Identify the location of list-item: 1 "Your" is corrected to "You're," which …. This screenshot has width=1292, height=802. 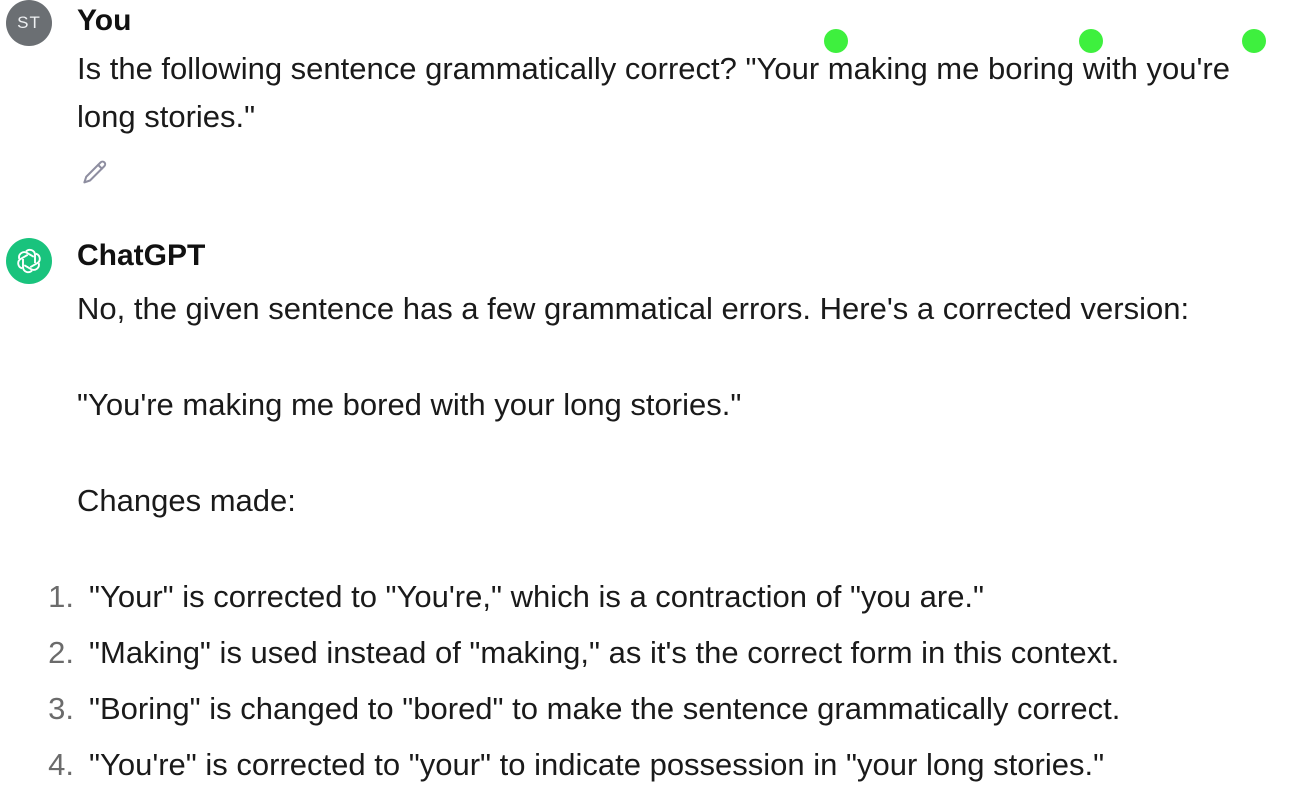
(560, 601).